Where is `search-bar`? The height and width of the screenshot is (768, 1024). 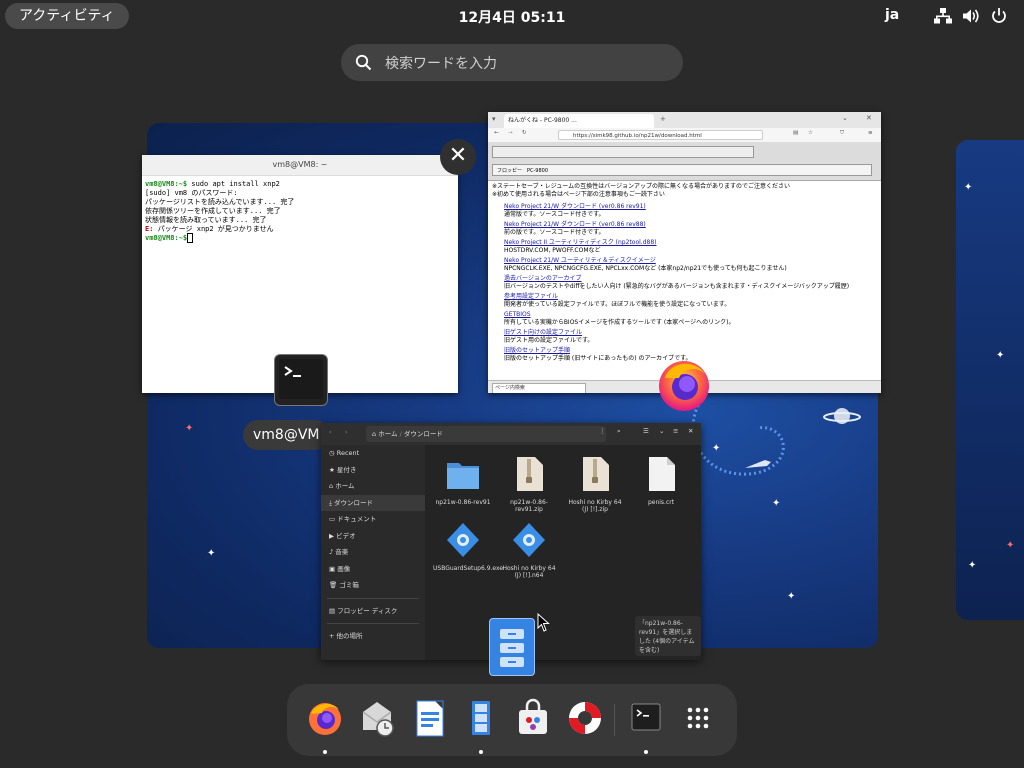 search-bar is located at coordinates (512, 63).